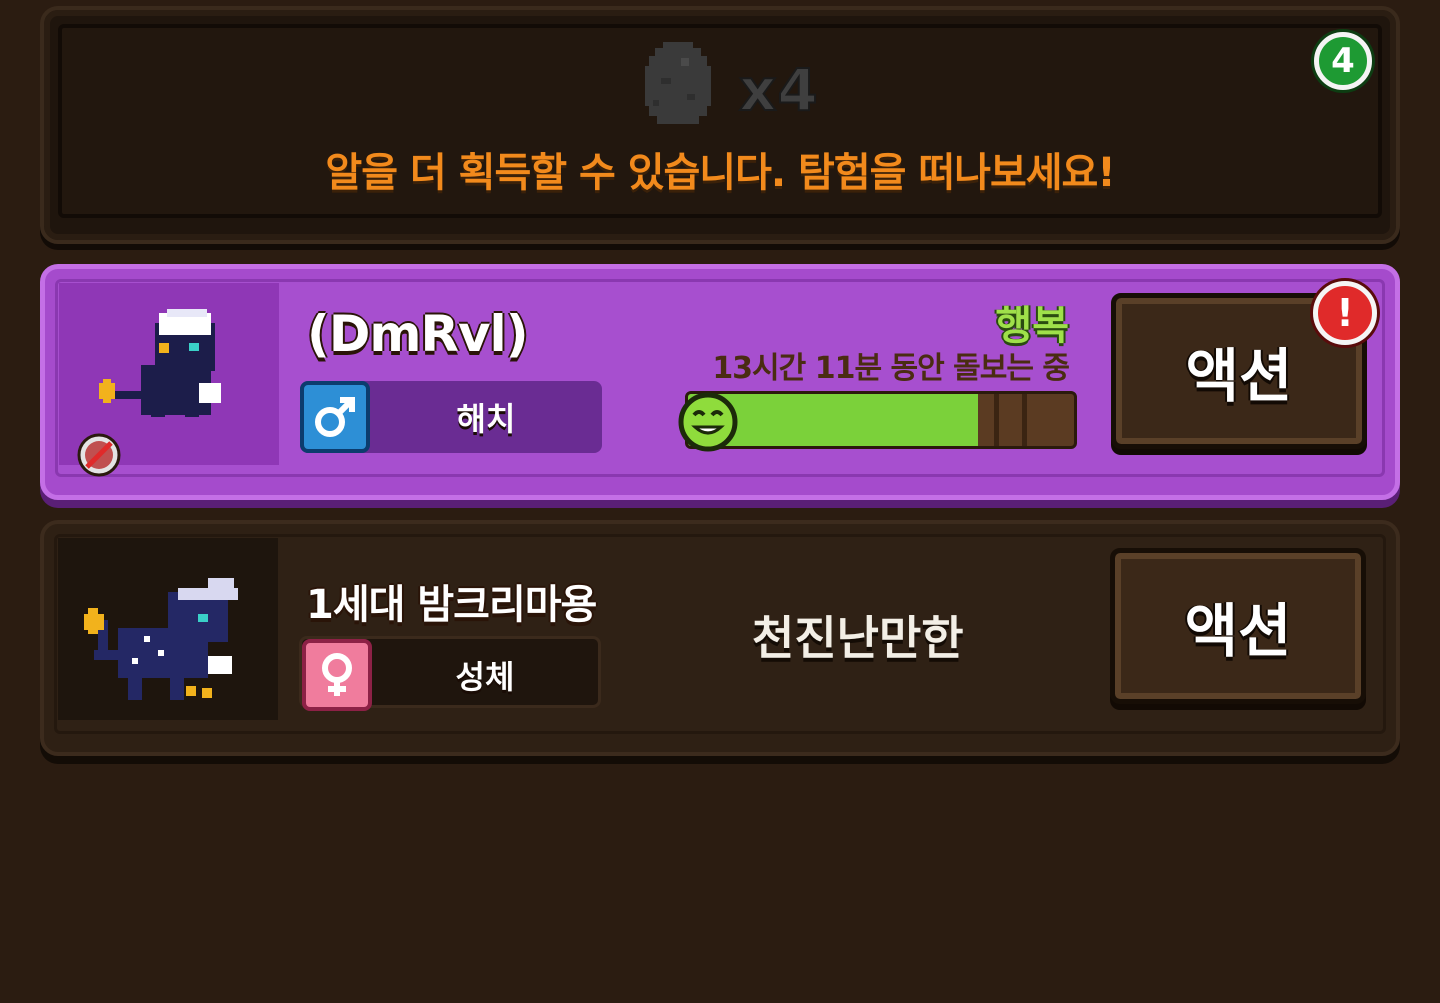 The height and width of the screenshot is (1003, 1440). Describe the element at coordinates (335, 417) in the screenshot. I see `male-icon` at that location.